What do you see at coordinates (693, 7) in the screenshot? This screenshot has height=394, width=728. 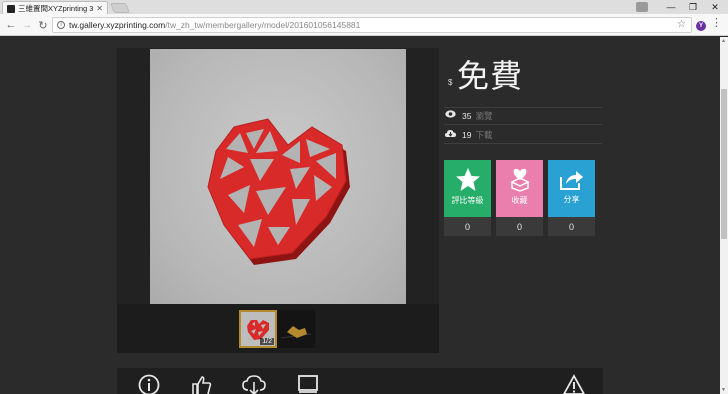 I see `window-restore-button: ❐` at bounding box center [693, 7].